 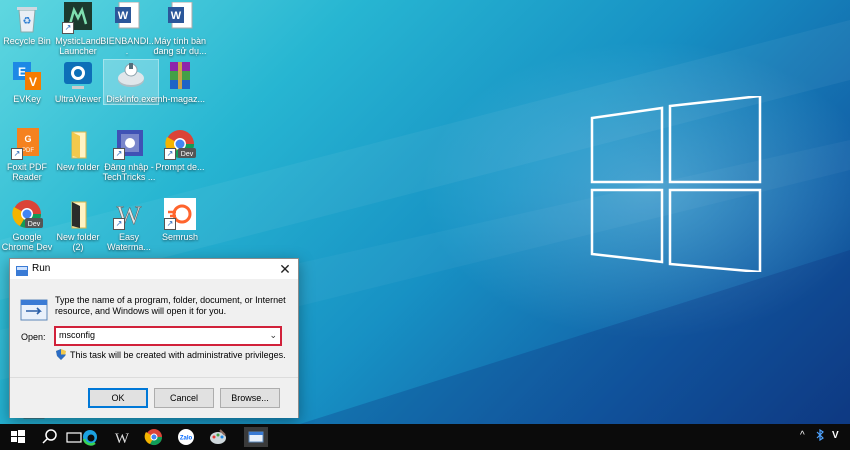 What do you see at coordinates (180, 76) in the screenshot?
I see `winrar-archive-icon` at bounding box center [180, 76].